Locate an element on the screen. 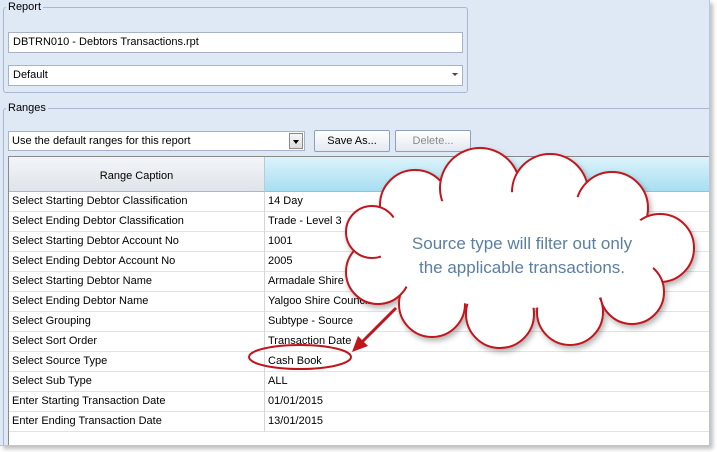  table-row: Select Source Type Cash Book is located at coordinates (359, 362).